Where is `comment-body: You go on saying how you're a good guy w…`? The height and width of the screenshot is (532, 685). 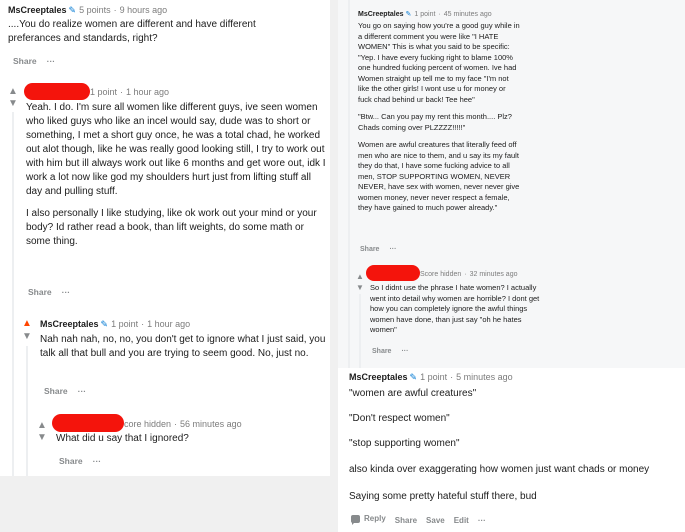
comment-body: You go on saying how you're a good guy w… is located at coordinates (439, 121).